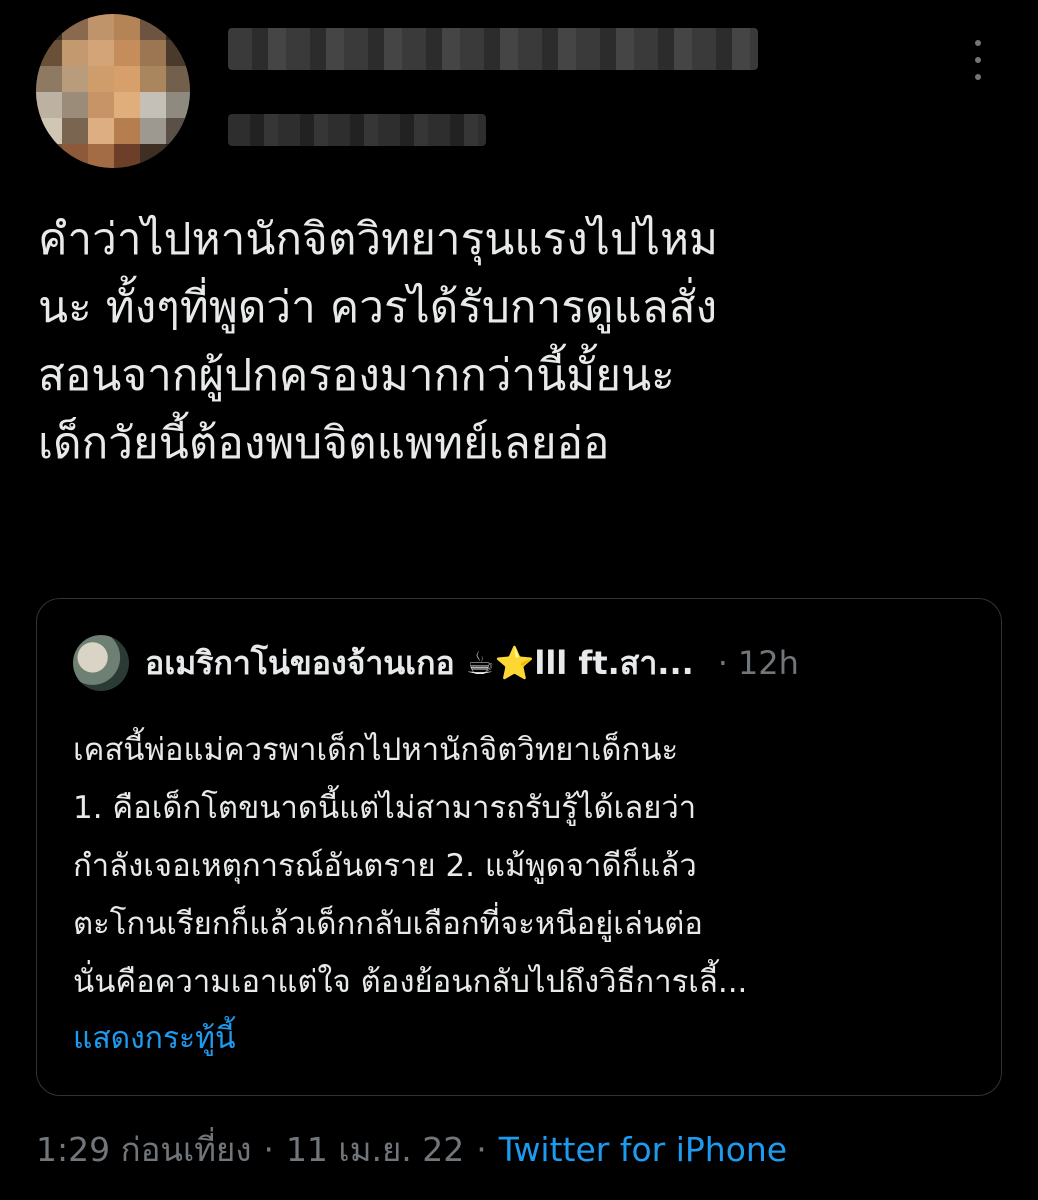 This screenshot has height=1200, width=1038. I want to click on more-vertical-icon, so click(978, 60).